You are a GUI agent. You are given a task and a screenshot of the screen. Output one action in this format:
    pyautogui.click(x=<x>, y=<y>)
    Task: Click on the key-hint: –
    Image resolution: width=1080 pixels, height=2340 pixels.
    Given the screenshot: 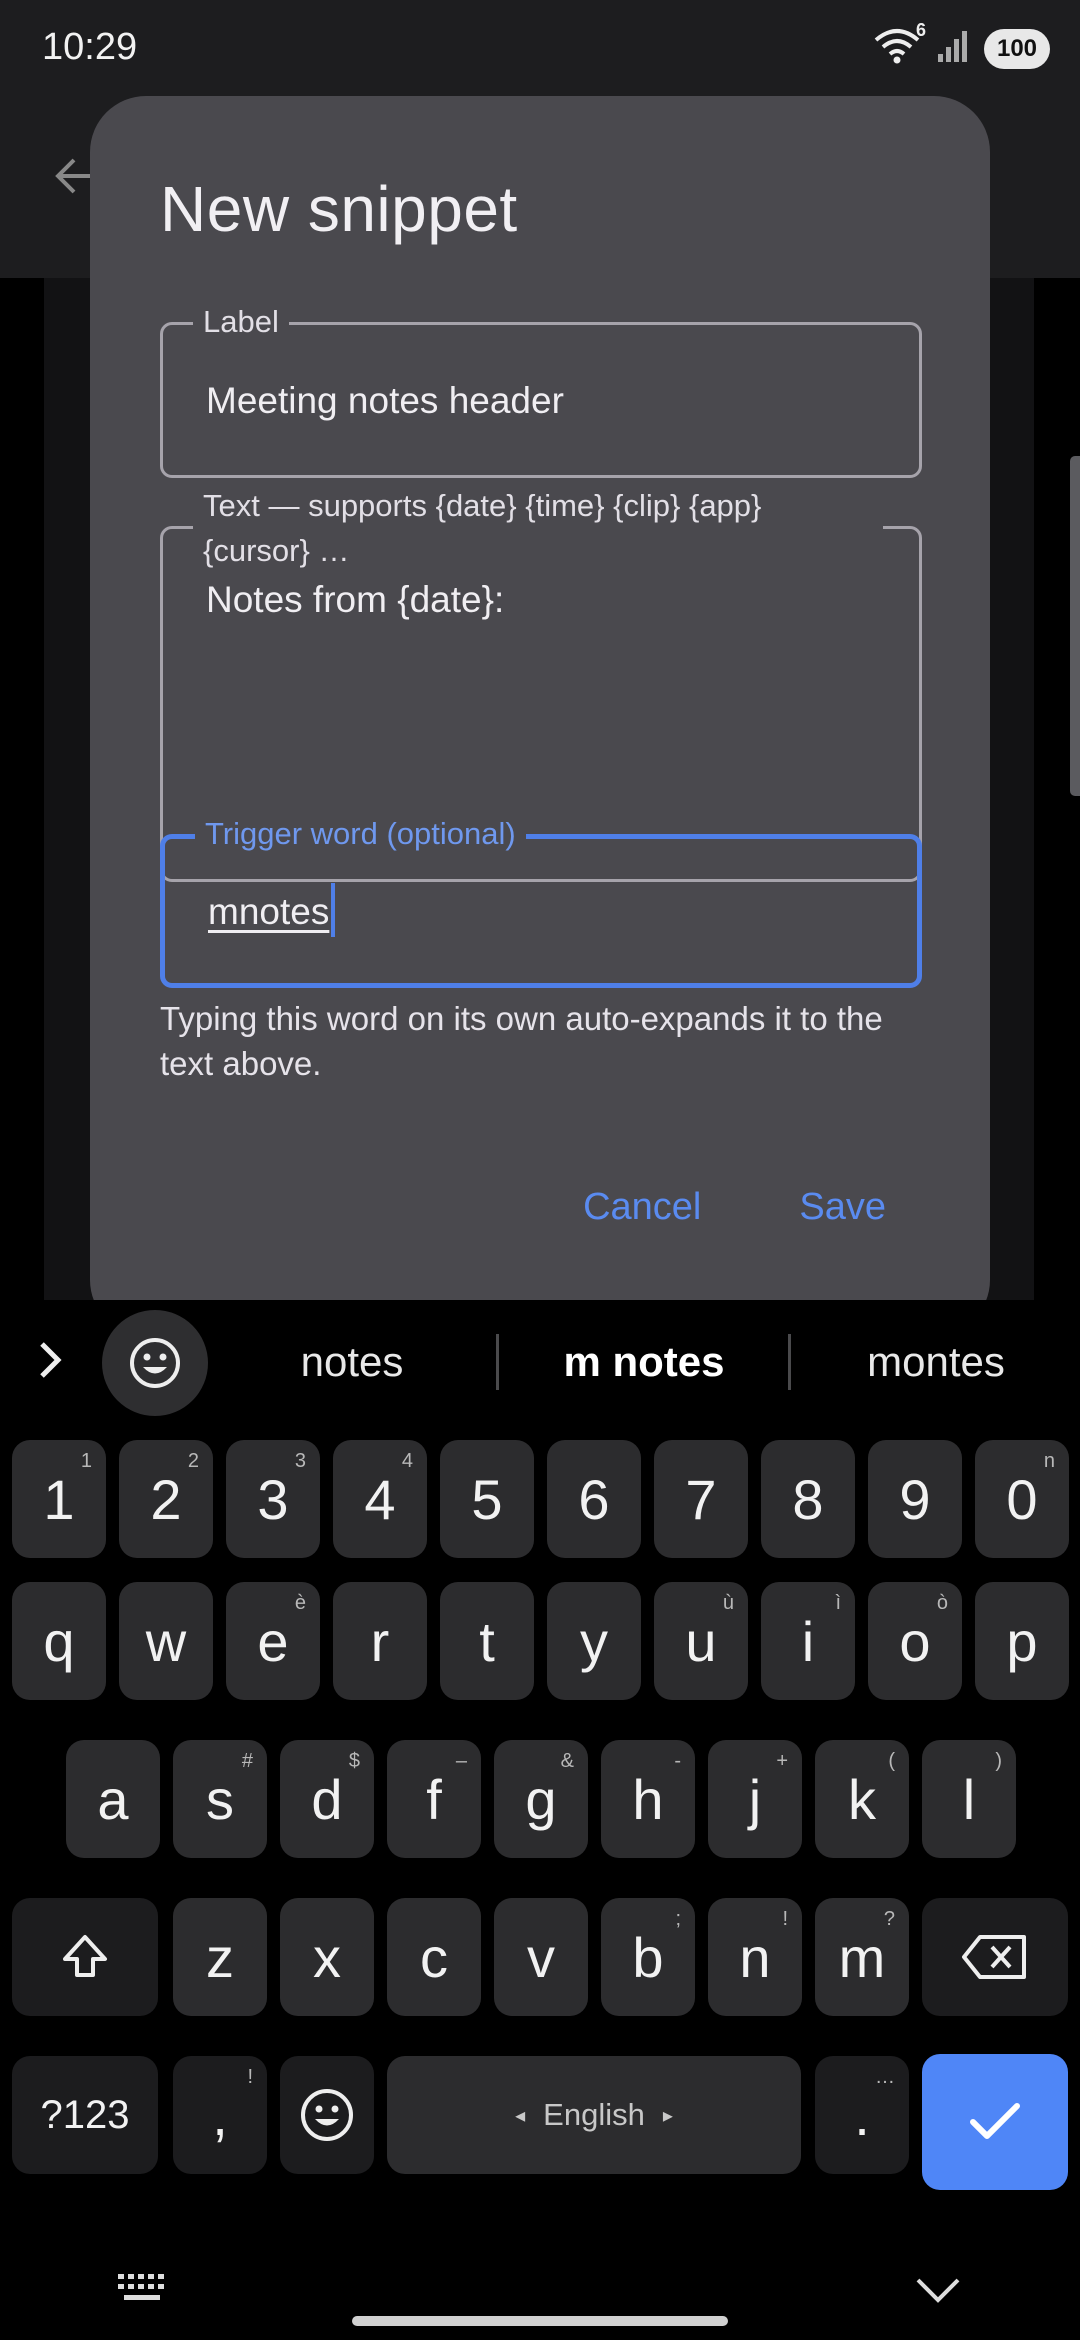 What is the action you would take?
    pyautogui.click(x=461, y=1761)
    